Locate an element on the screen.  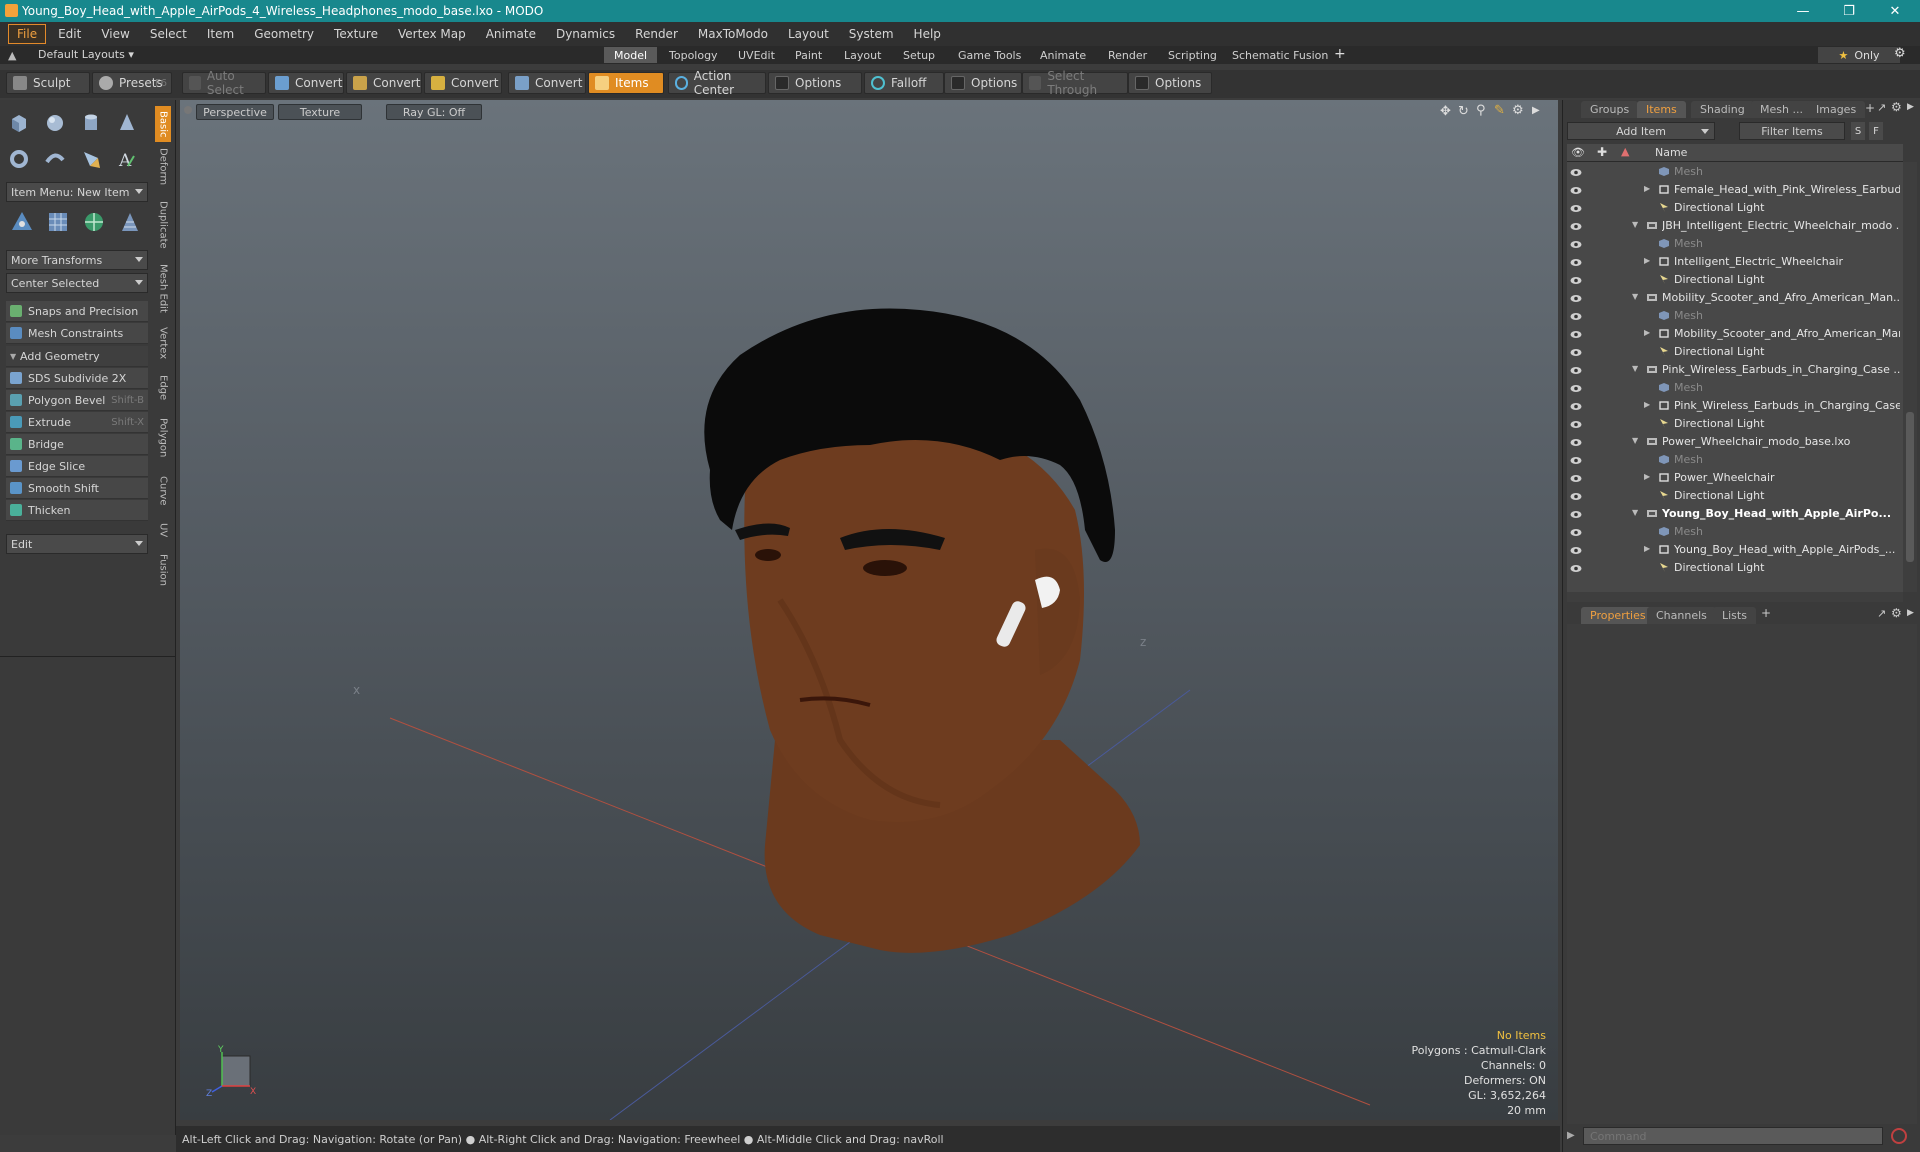
type-column-icon: ▲ is located at coordinates (1625, 151).